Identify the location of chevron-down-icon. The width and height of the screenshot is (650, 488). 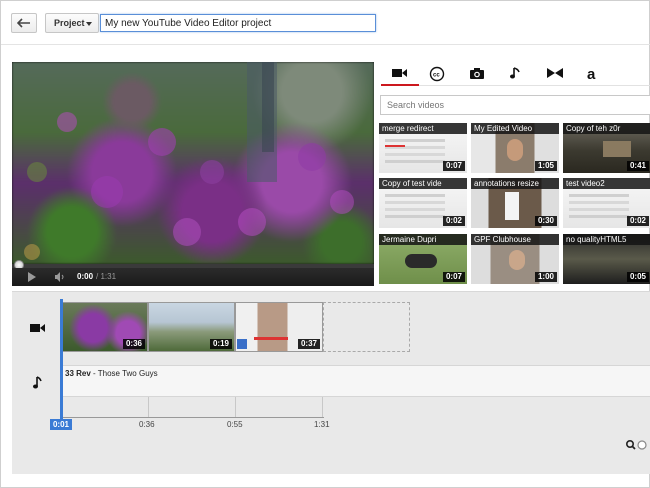
(89, 24).